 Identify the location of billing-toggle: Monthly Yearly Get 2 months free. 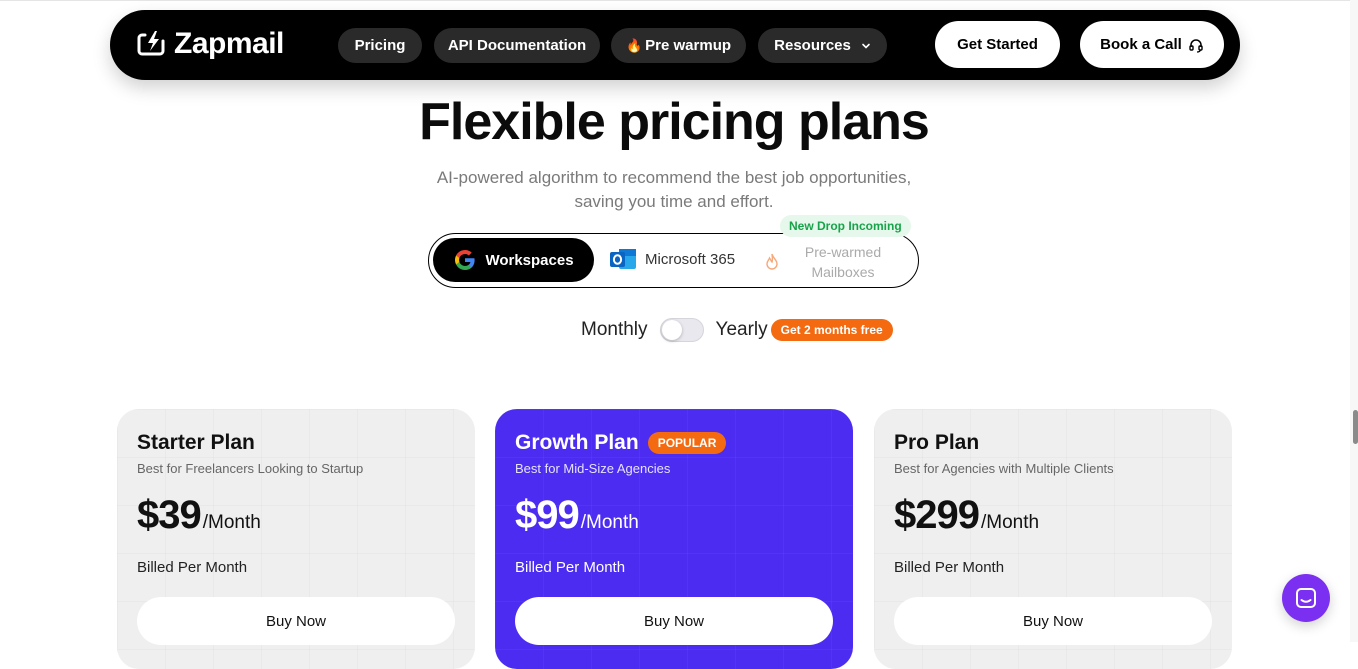
(737, 330).